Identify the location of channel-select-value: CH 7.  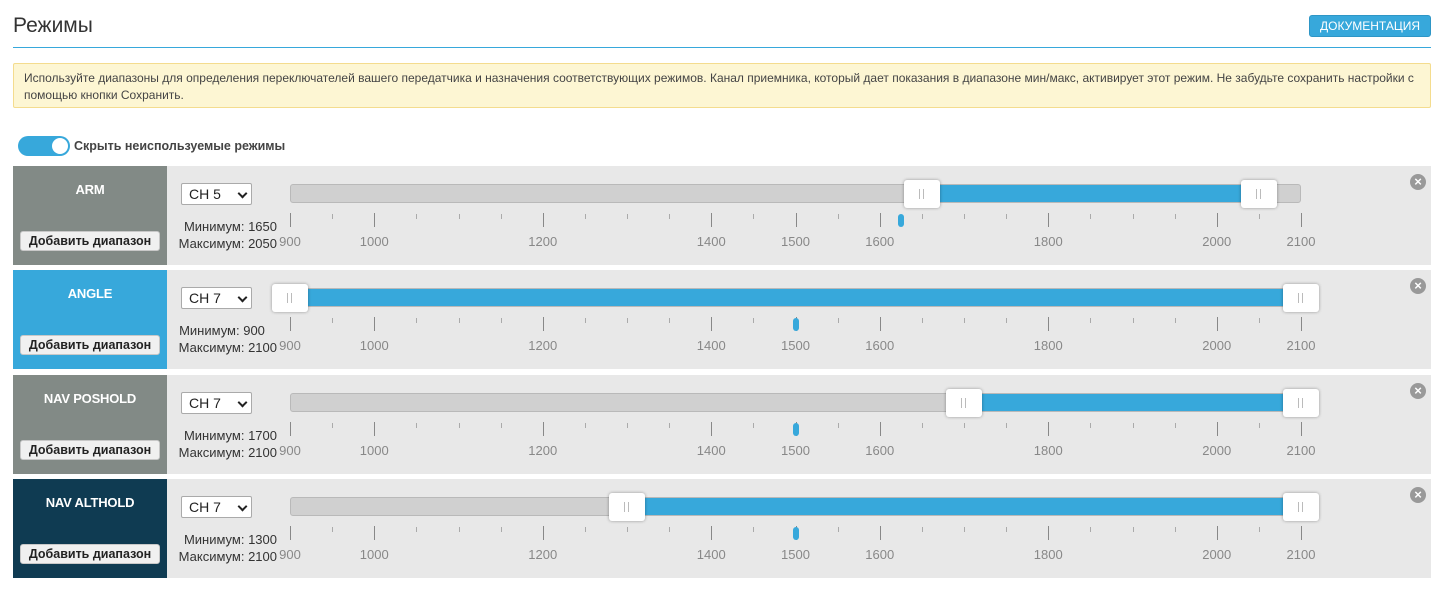
(205, 403).